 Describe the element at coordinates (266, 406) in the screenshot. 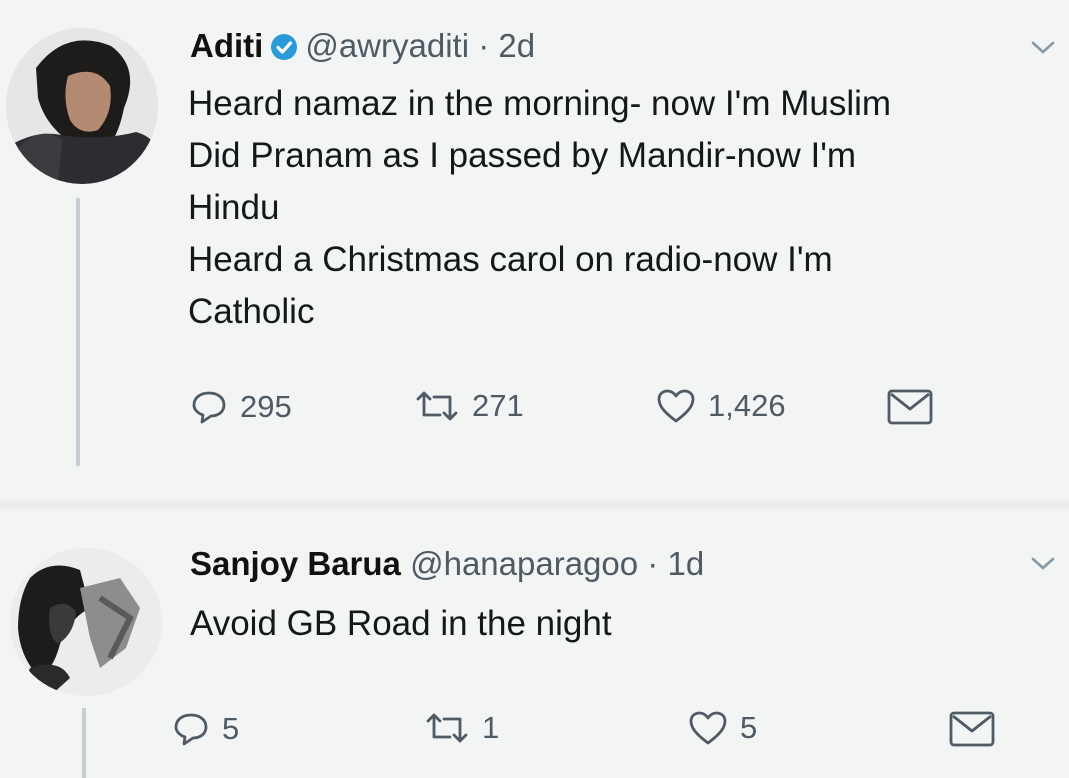

I see `reply-count: 295` at that location.